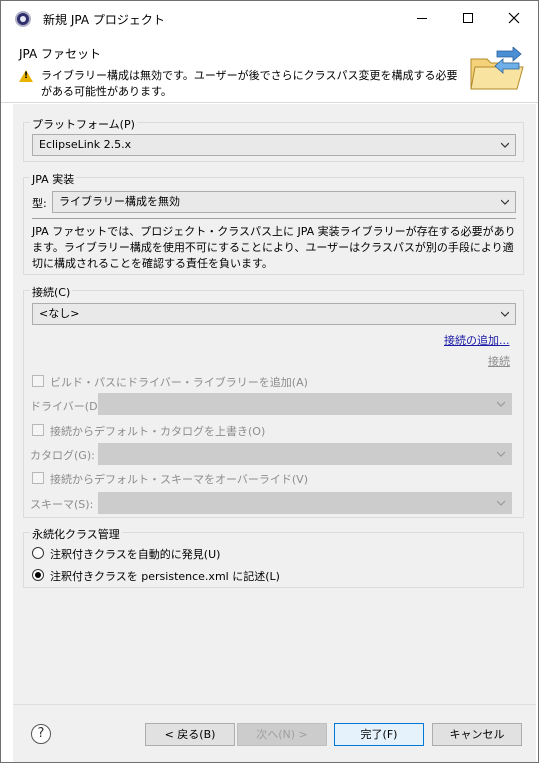 The image size is (539, 763). I want to click on window-title: 新規 JPA プロジェクト, so click(104, 20).